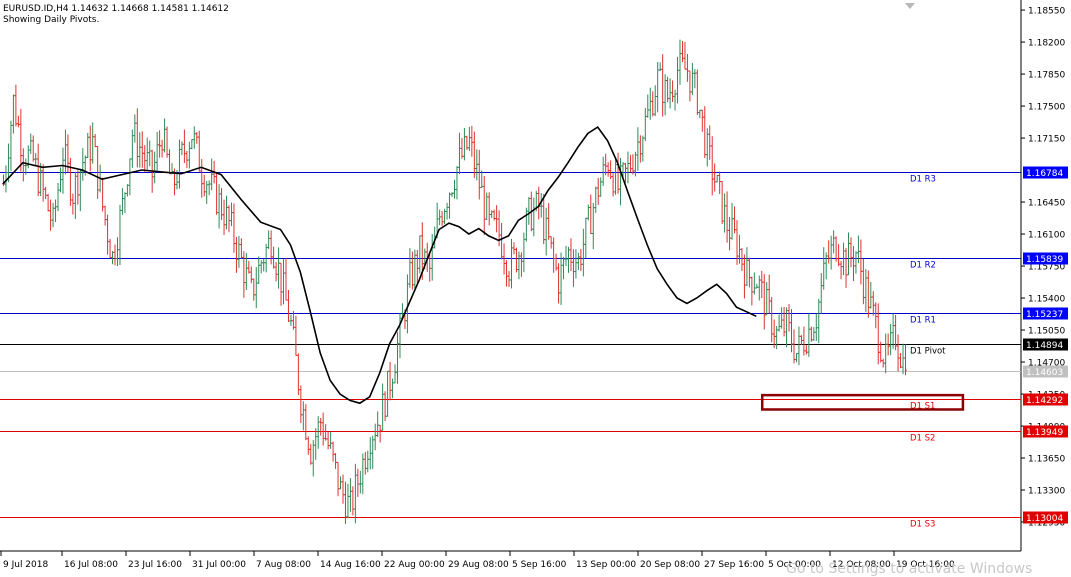 This screenshot has width=1071, height=577. I want to click on price-badge-label: 1.14894, so click(1044, 346).